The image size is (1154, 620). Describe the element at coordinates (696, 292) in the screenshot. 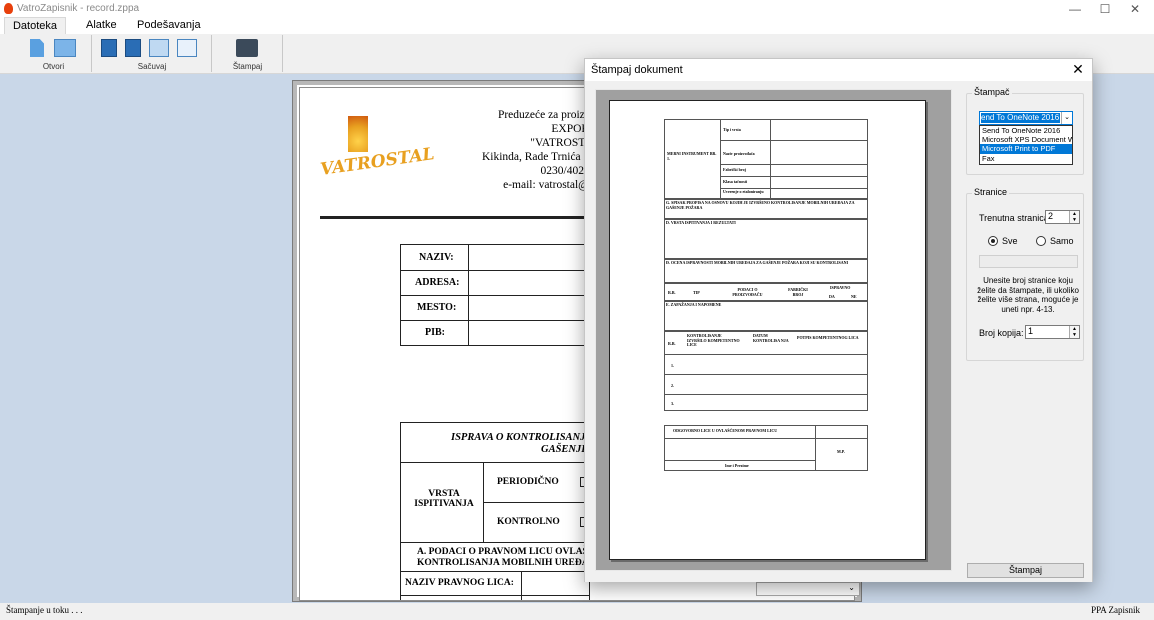

I see `preview-col-tip: TIP` at that location.